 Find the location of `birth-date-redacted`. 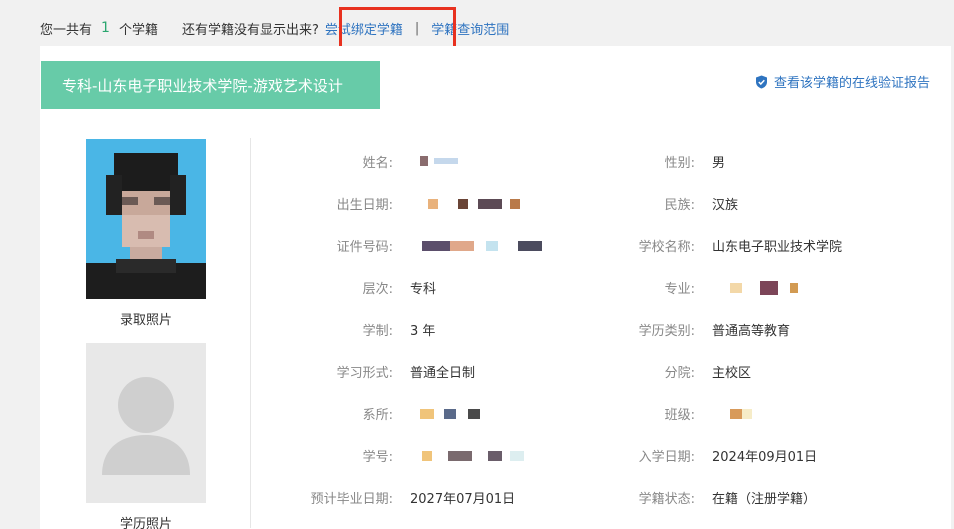

birth-date-redacted is located at coordinates (433, 204).